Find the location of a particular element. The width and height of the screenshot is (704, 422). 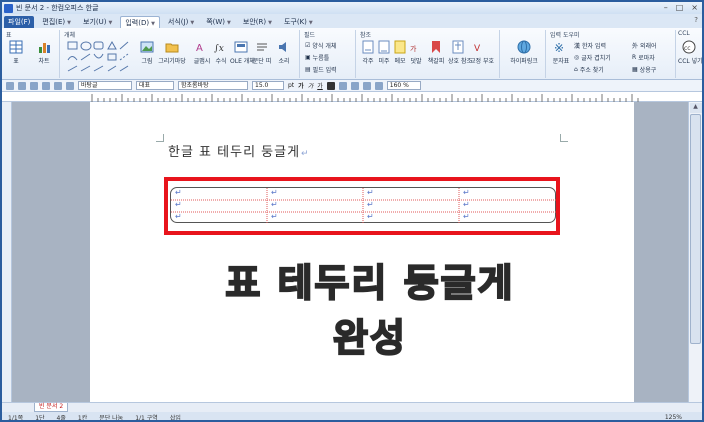

click-here-button: ▣ 누름틀 is located at coordinates (317, 57).